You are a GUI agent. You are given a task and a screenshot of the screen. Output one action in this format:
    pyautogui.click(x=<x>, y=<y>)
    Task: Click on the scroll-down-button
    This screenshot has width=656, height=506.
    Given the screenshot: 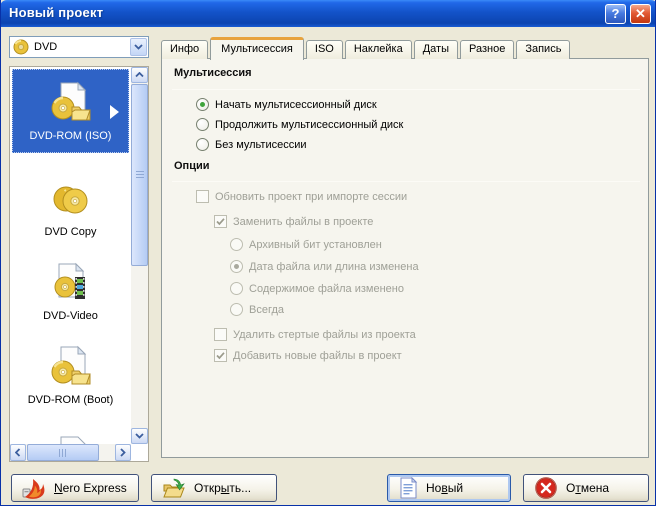 What is the action you would take?
    pyautogui.click(x=139, y=436)
    